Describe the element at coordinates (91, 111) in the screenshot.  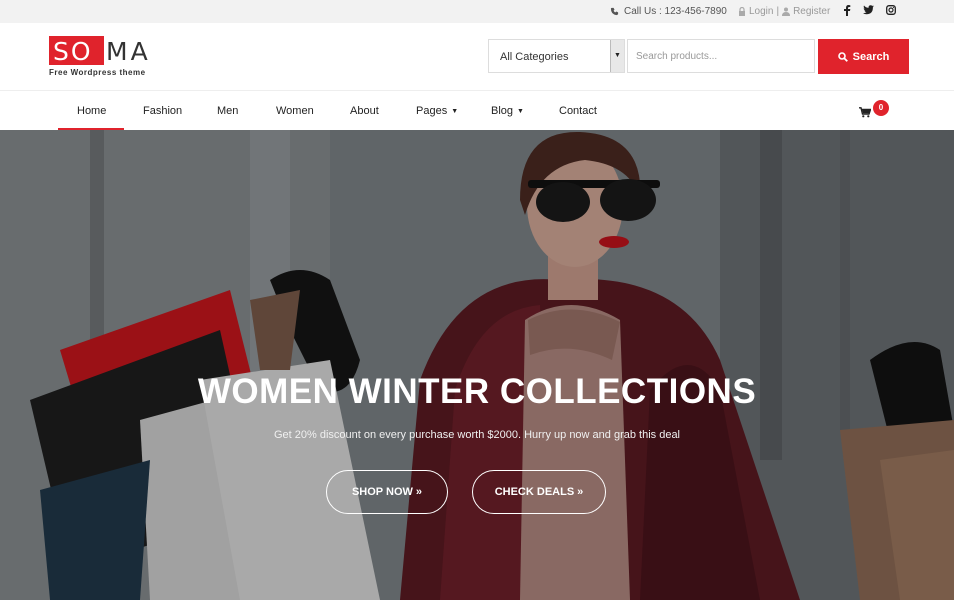
I see `nav-item-home: Home` at that location.